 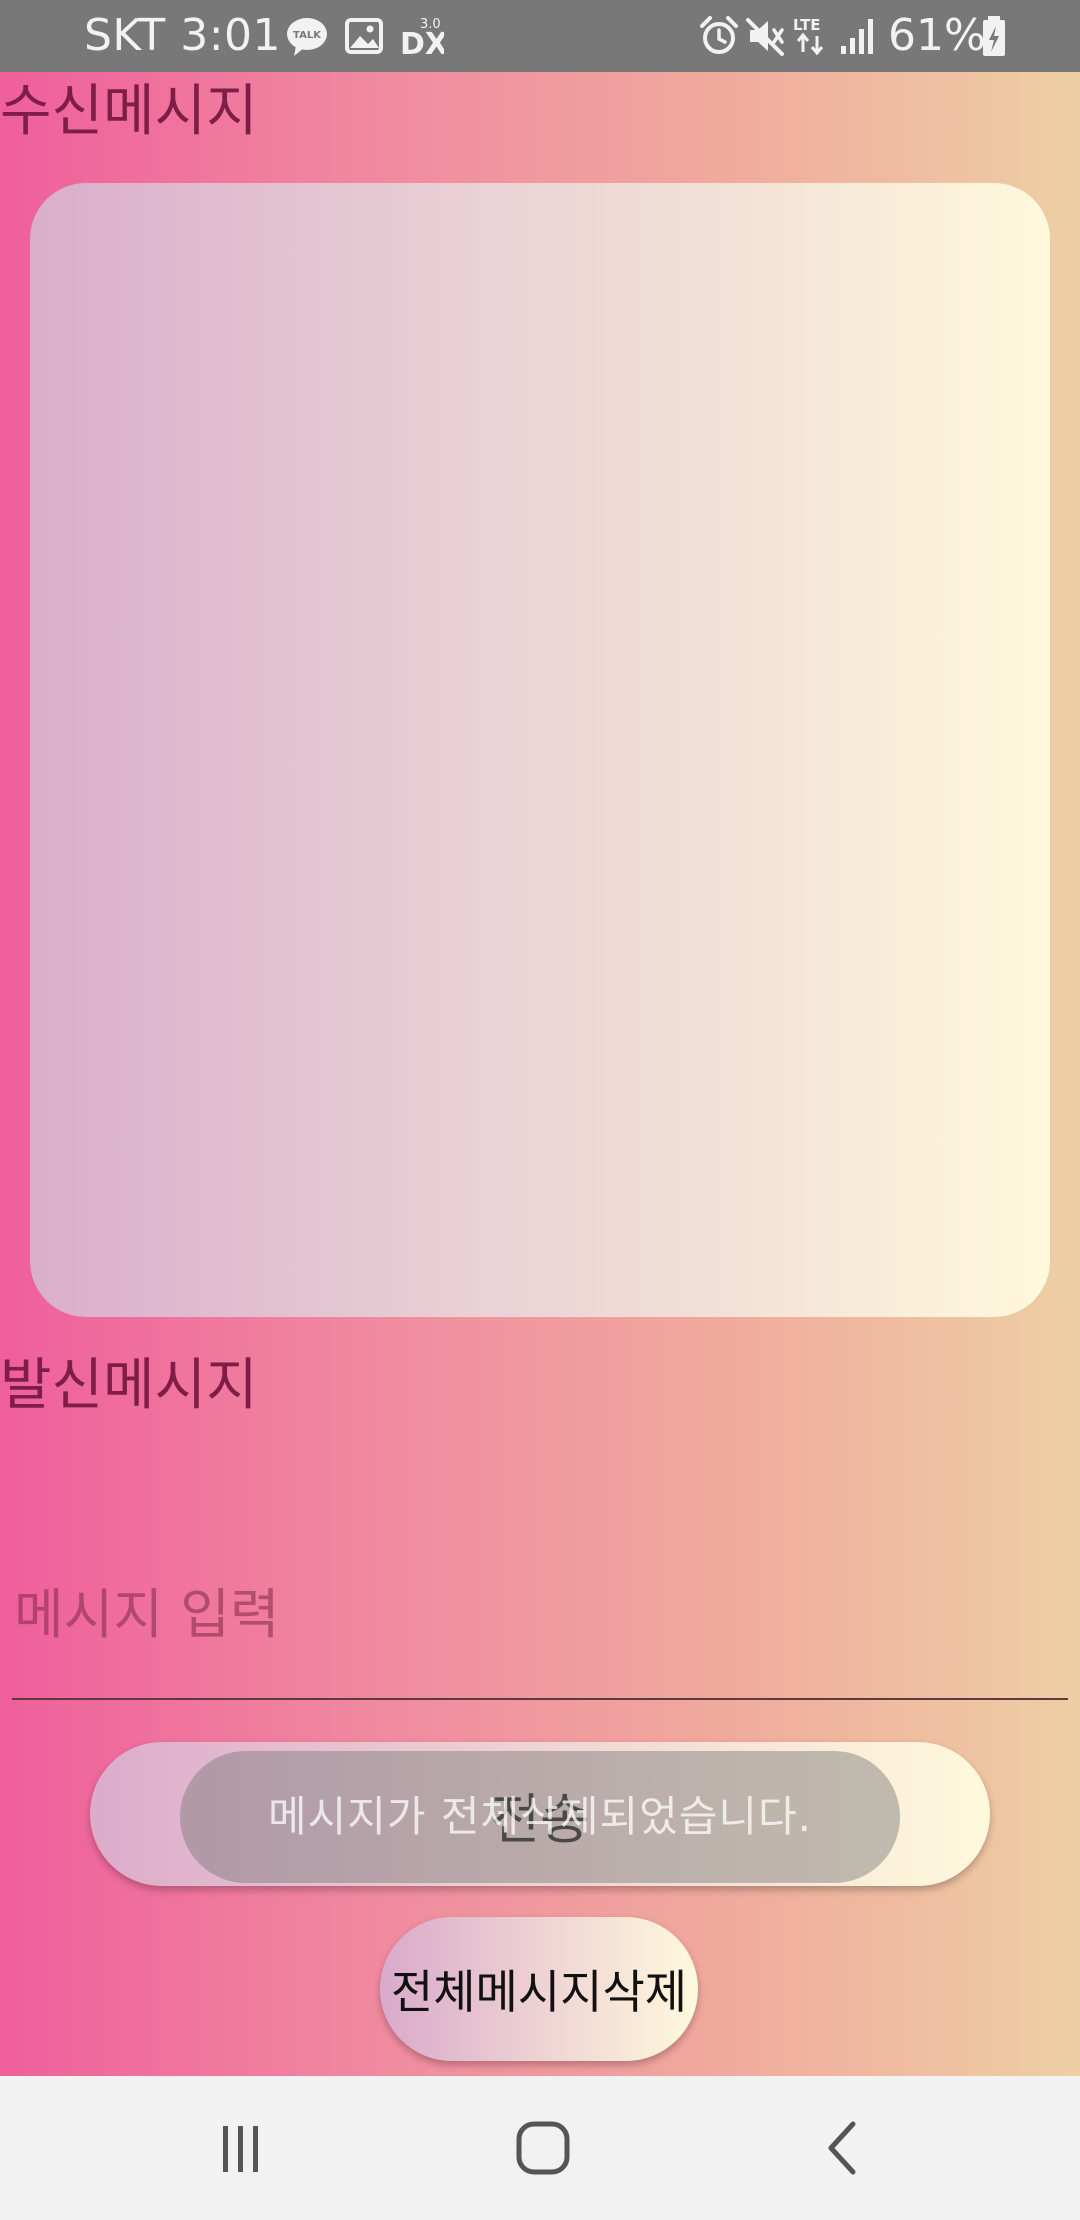 What do you see at coordinates (540, 36) in the screenshot?
I see `status-bar: SKT 3:01 TALK DX 3.0 LTE 61%` at bounding box center [540, 36].